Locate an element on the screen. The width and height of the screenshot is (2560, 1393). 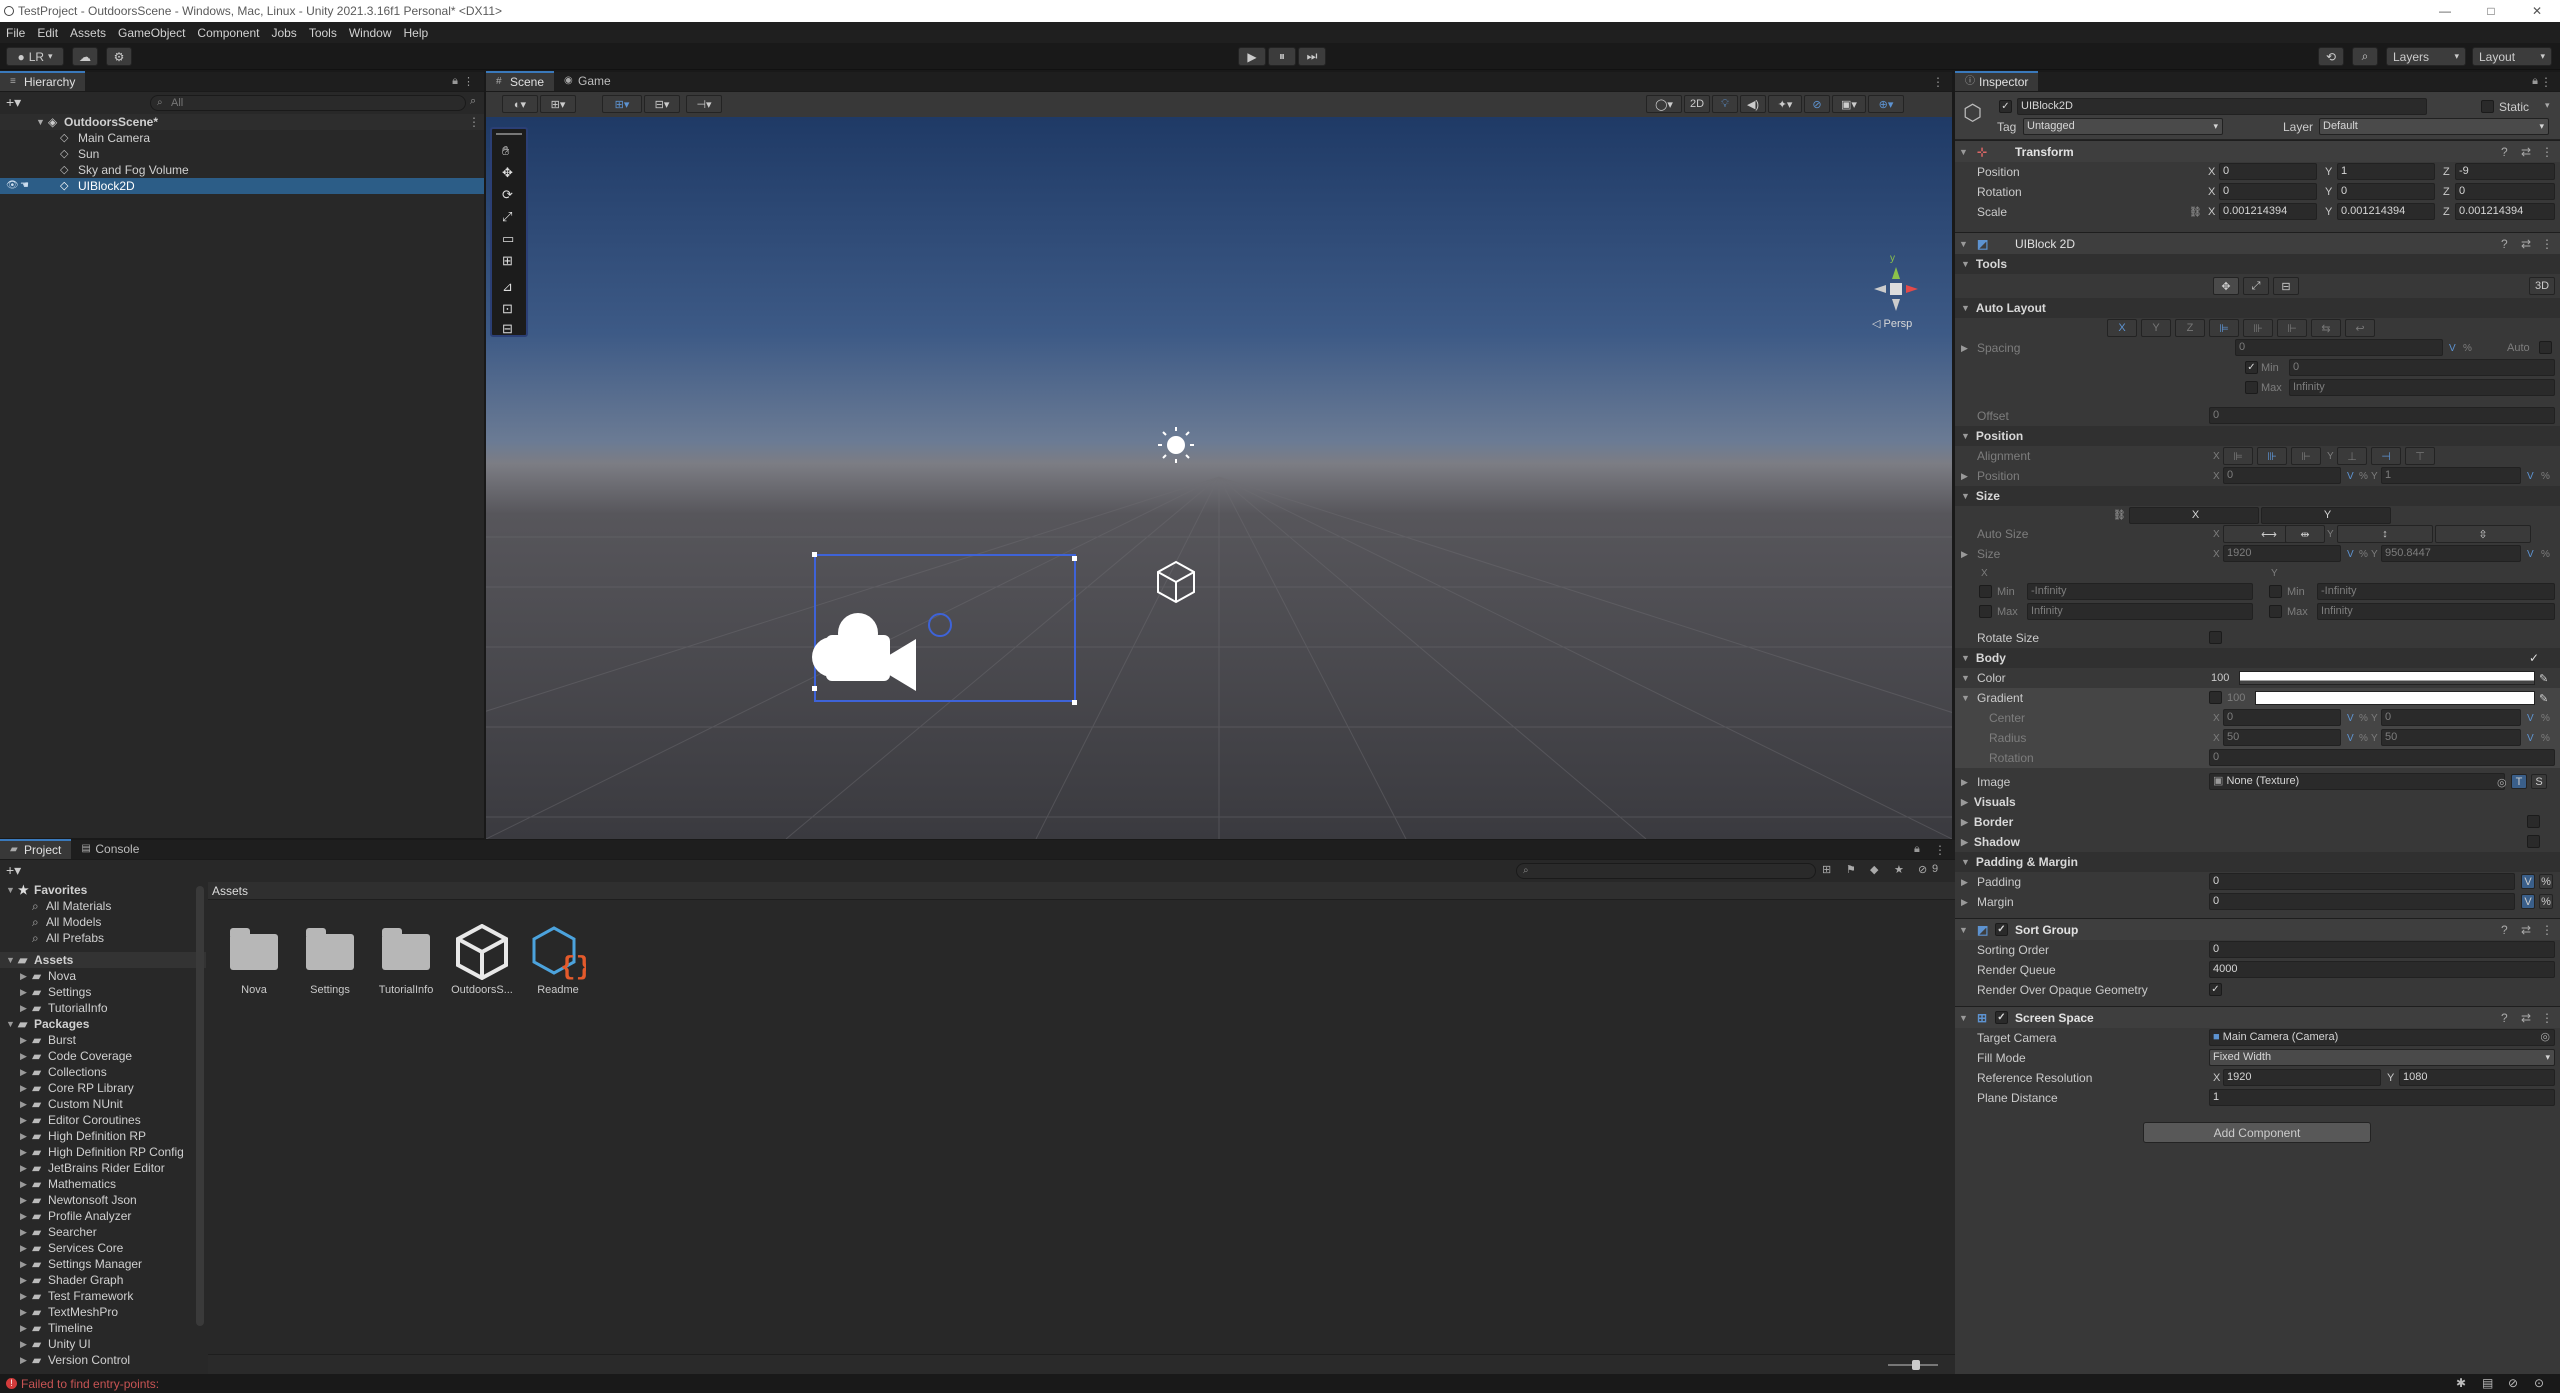
gradient-center-x-field: 0 is located at coordinates (2282, 717).